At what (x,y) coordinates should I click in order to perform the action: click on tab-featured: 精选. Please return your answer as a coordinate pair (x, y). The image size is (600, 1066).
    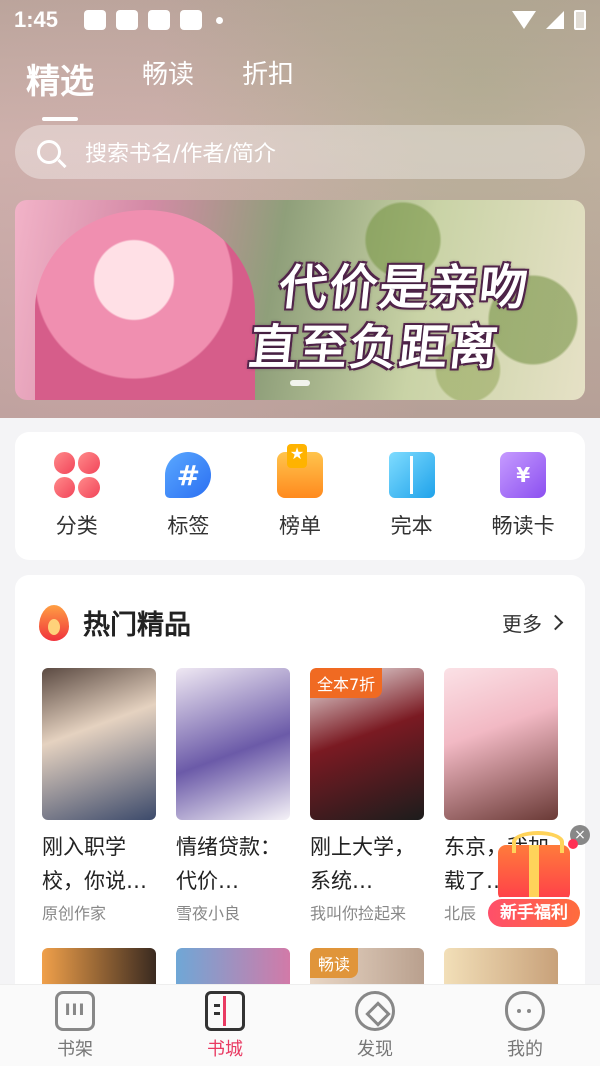
    Looking at the image, I should click on (60, 84).